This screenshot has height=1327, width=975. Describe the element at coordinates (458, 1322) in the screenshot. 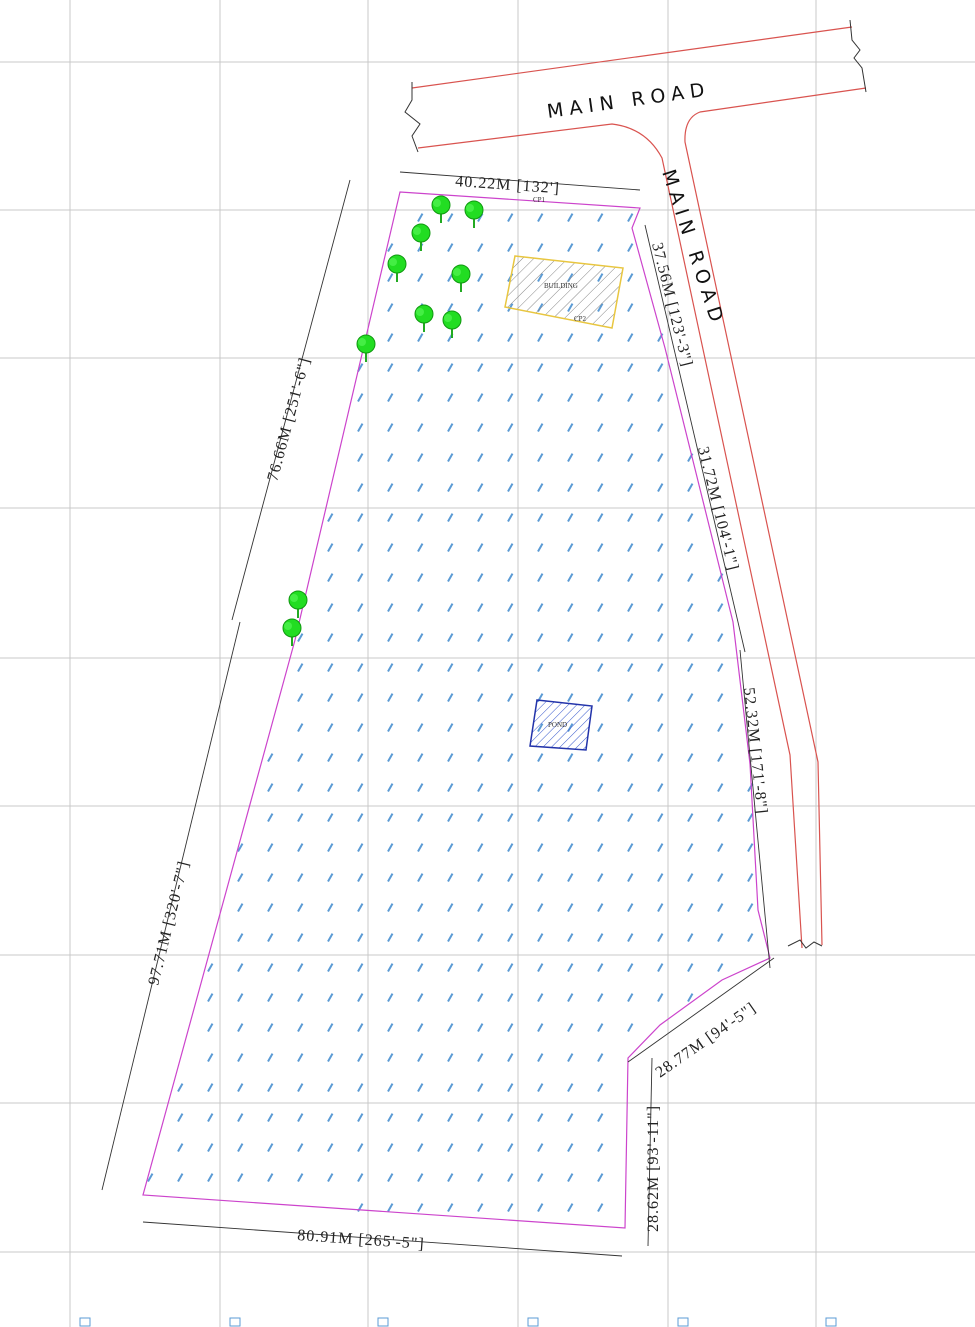

I see `bottom-edge-markers` at that location.